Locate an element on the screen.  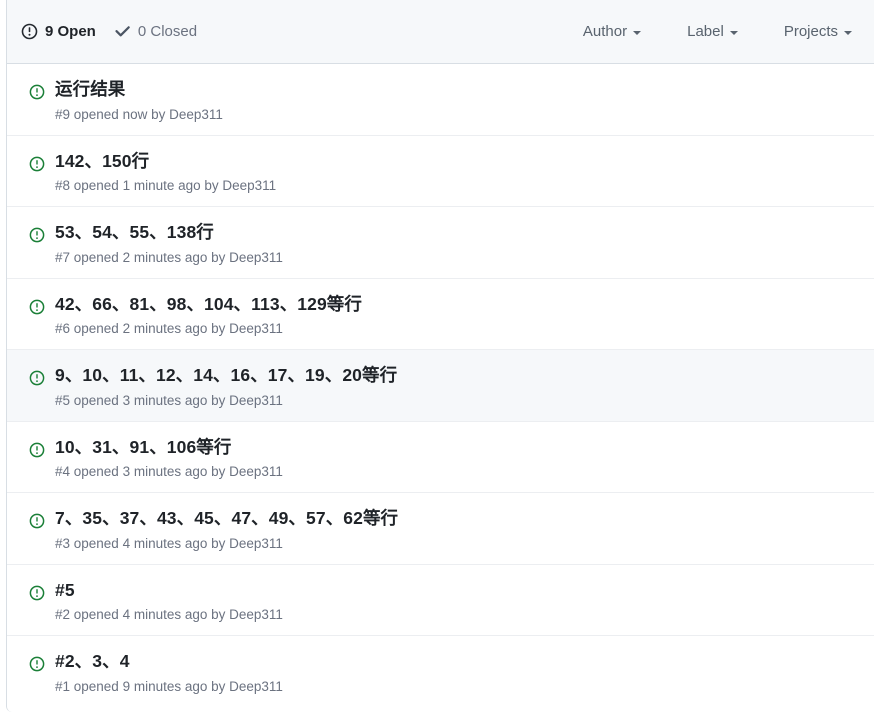
issue-row-body: #5 #2 opened 4 minutes ago by Deep311 is located at coordinates (456, 595).